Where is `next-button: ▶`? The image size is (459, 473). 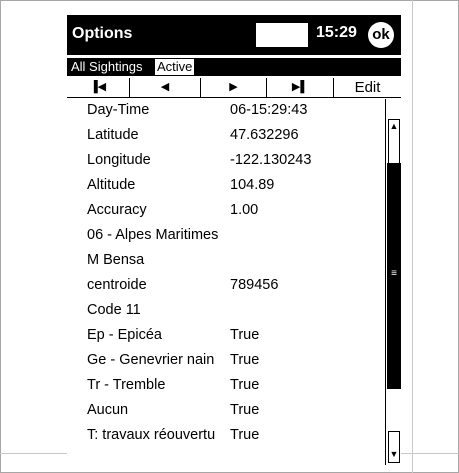
next-button: ▶ is located at coordinates (234, 87).